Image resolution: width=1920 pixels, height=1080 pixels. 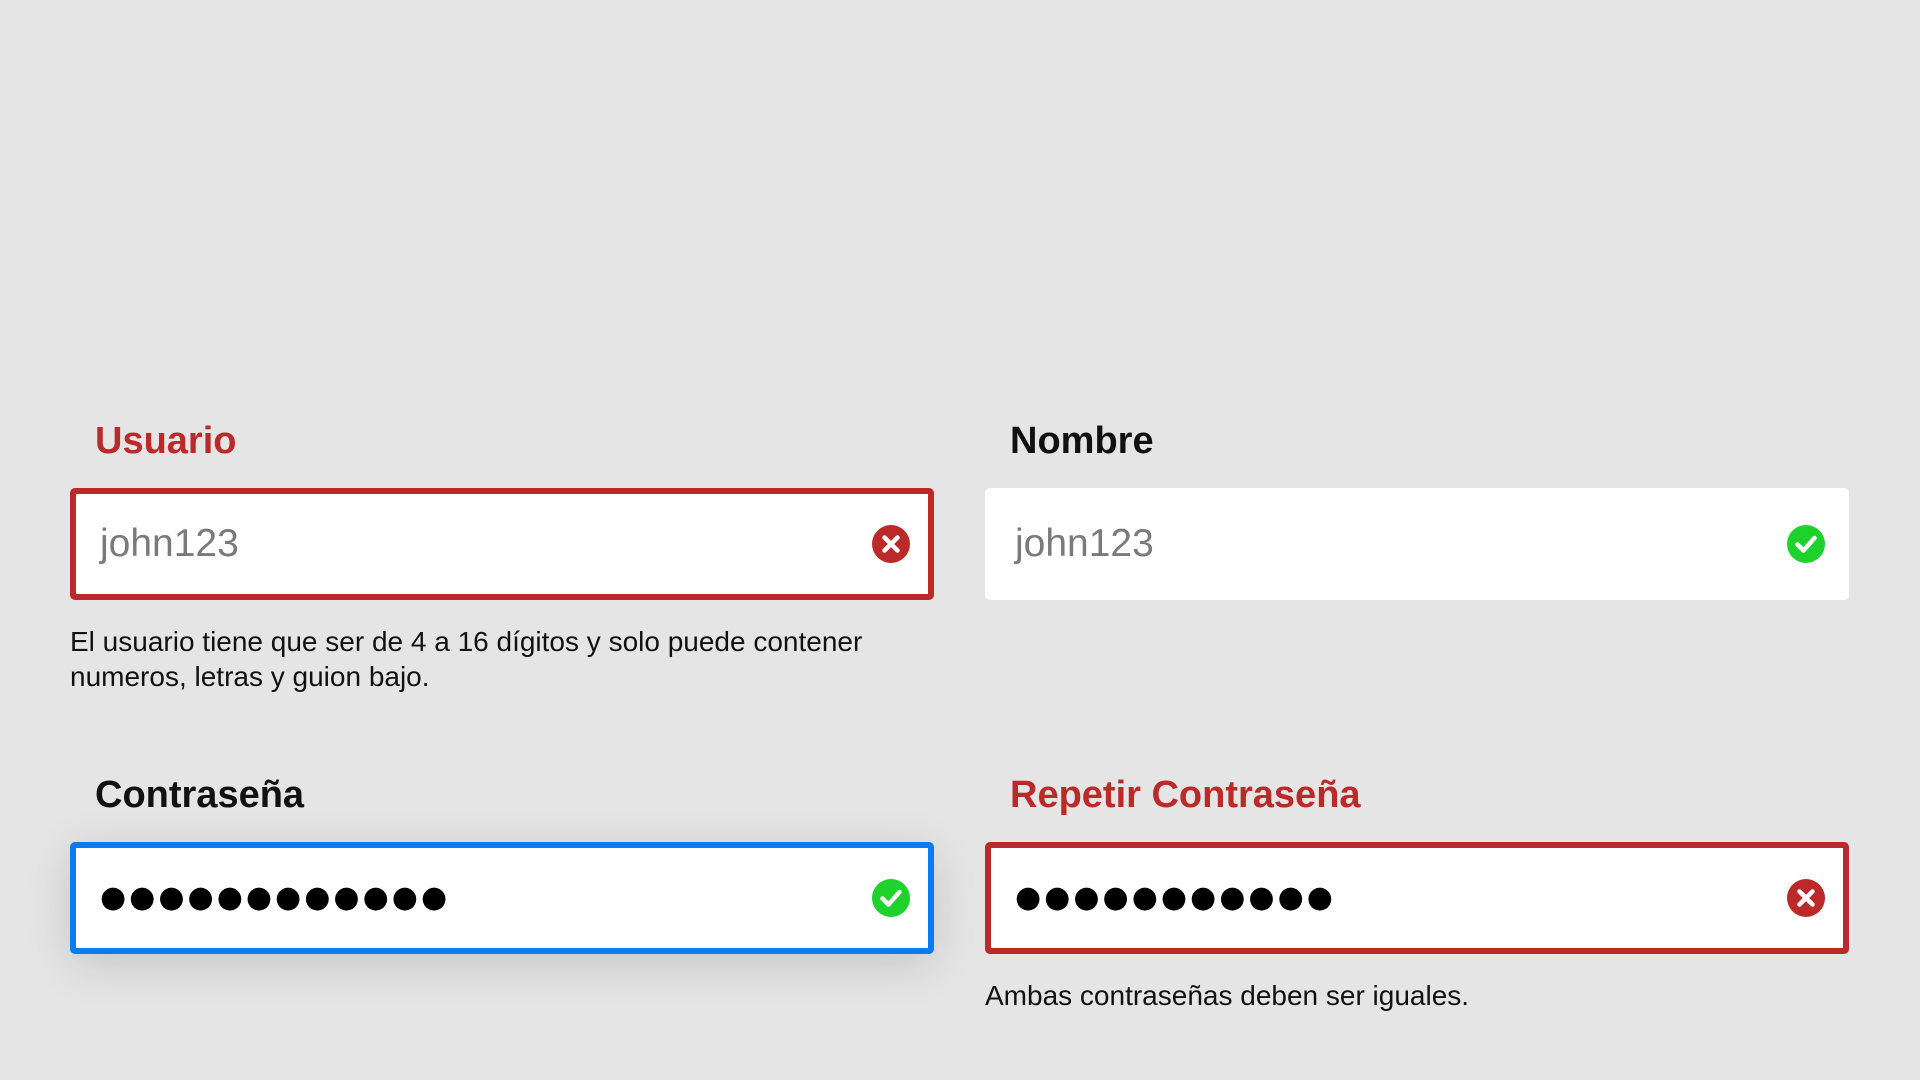 I want to click on nombre-input-value: john123, so click(x=1084, y=543).